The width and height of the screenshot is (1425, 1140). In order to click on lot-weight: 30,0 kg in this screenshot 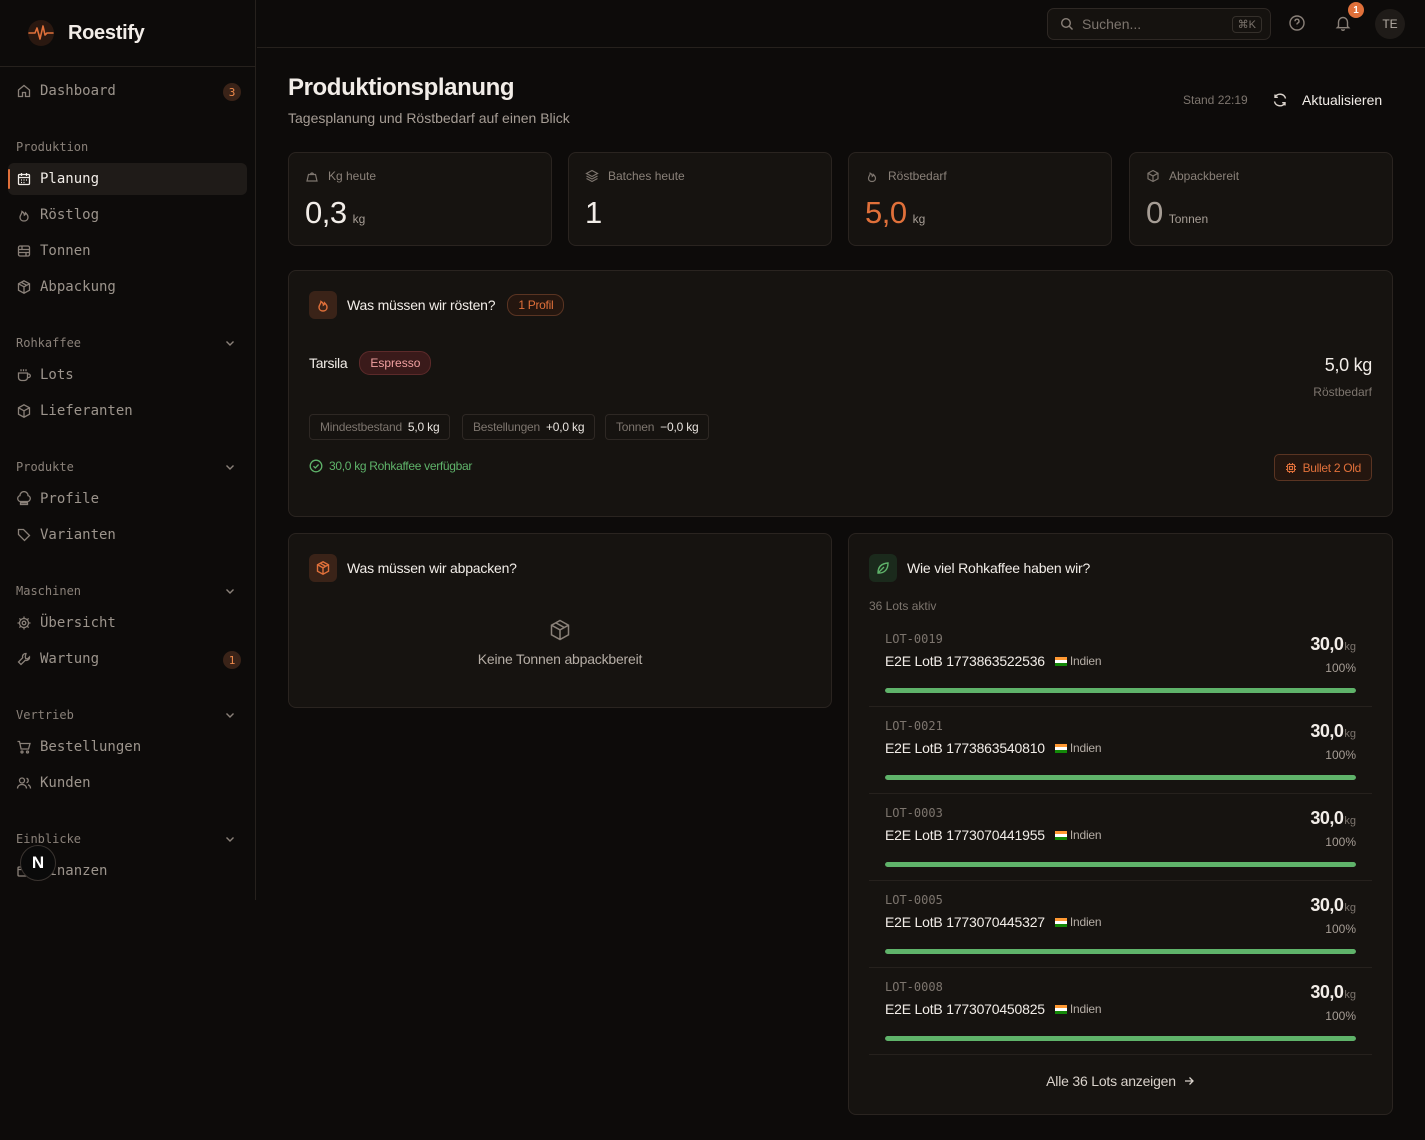, I will do `click(1333, 992)`.